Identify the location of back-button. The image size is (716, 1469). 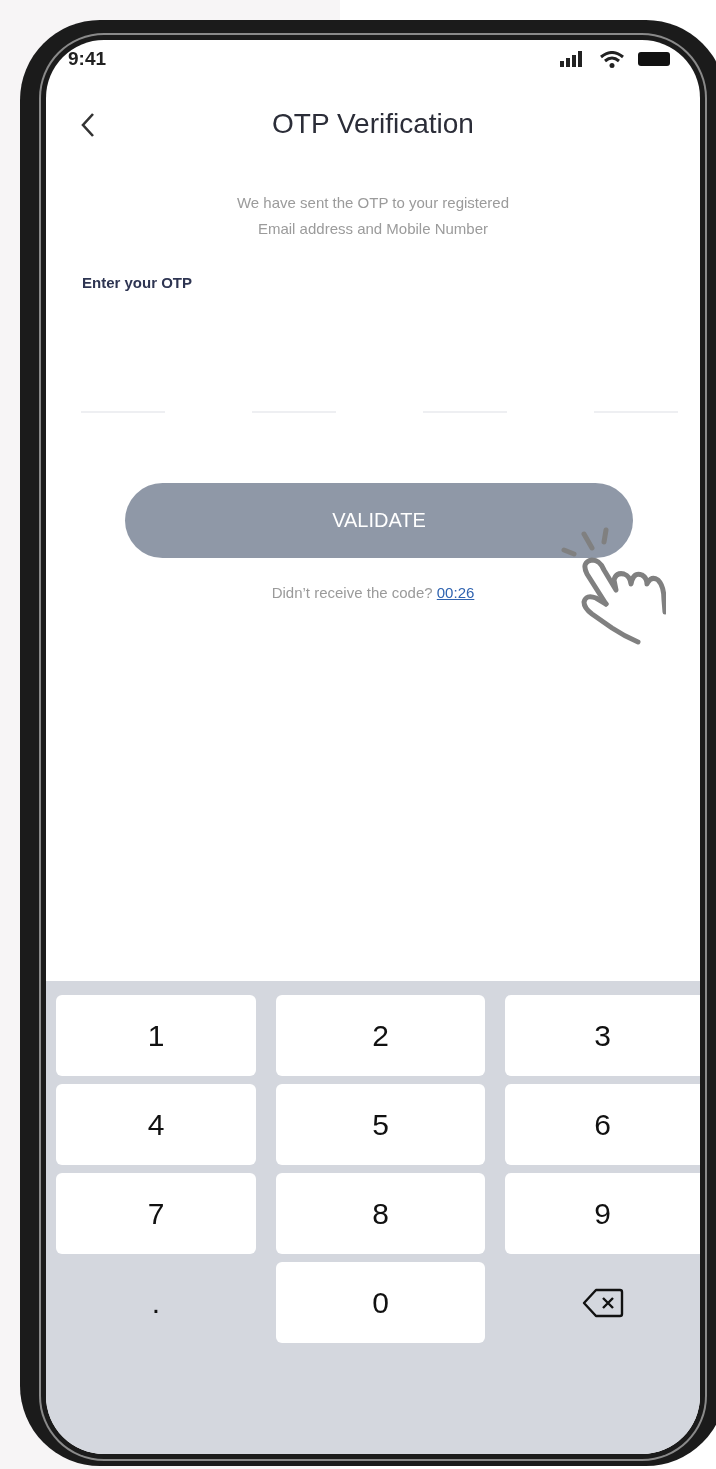
(88, 125).